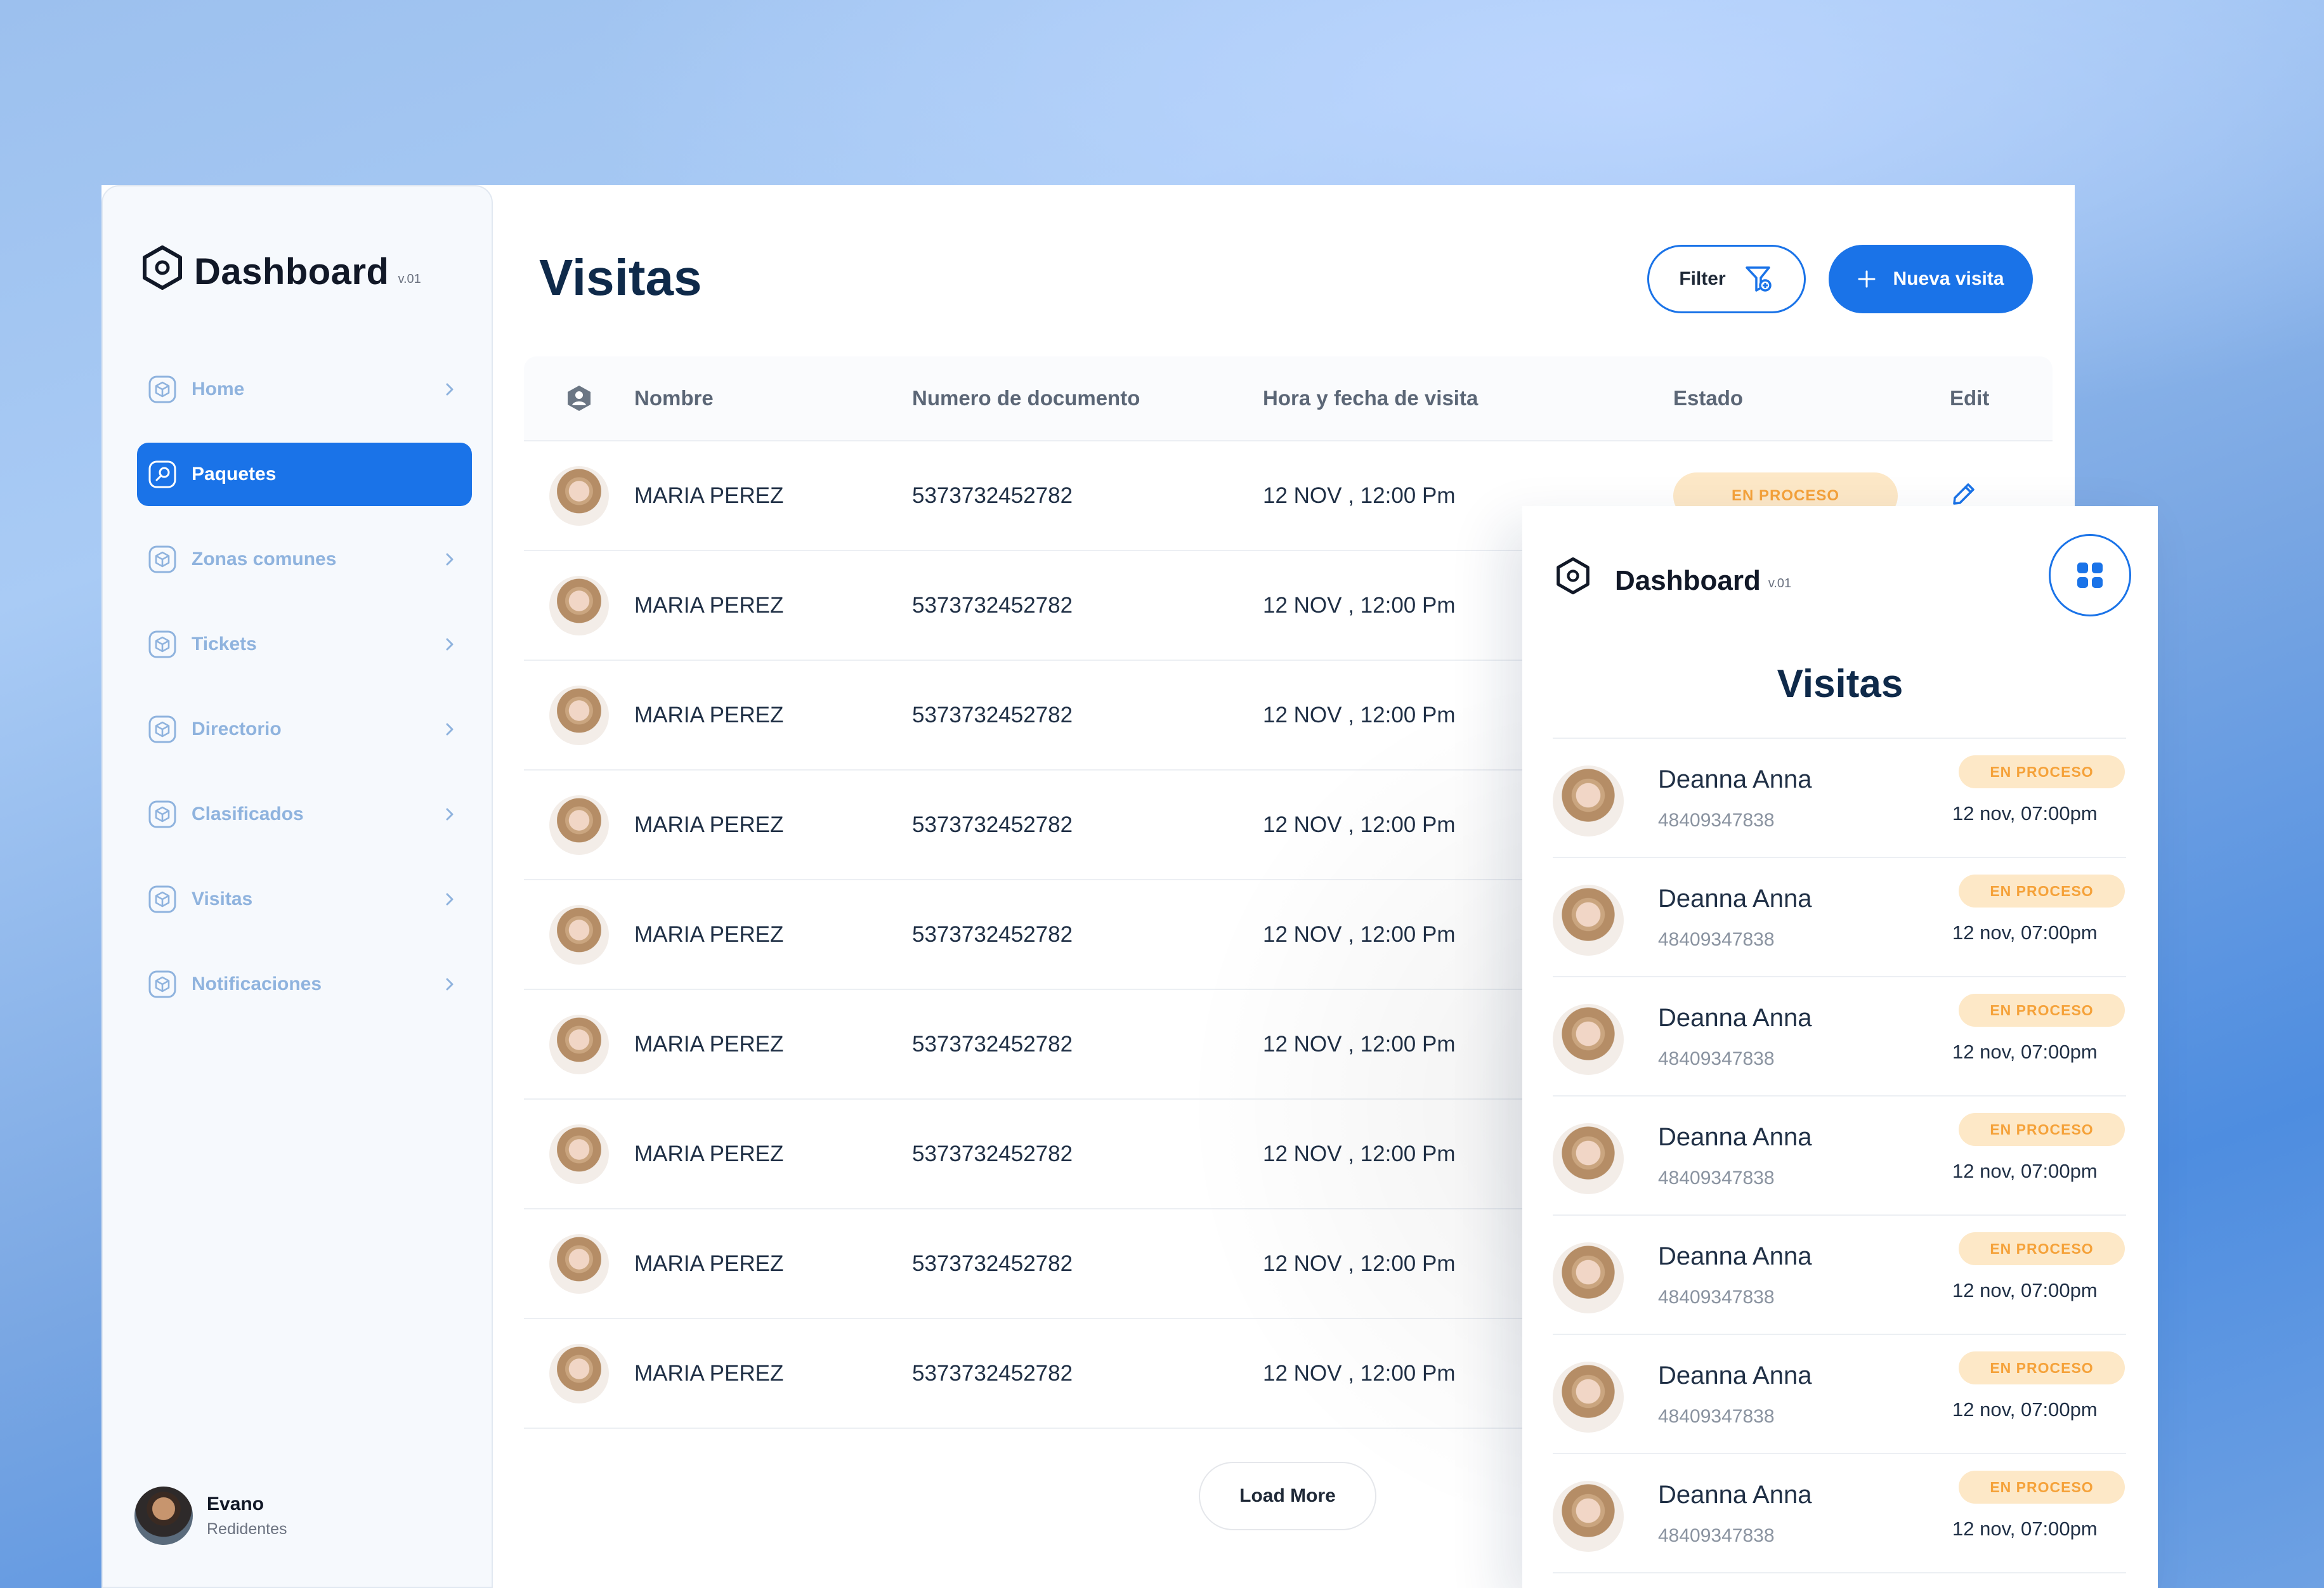  I want to click on new-visit-label: Nueva visita, so click(1948, 278).